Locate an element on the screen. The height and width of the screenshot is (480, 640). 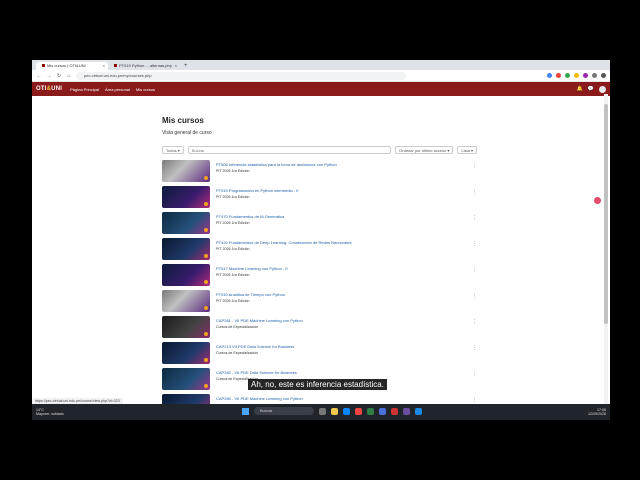
tab-python: PT519 Python ... alternas.php × is located at coordinates (144, 66).